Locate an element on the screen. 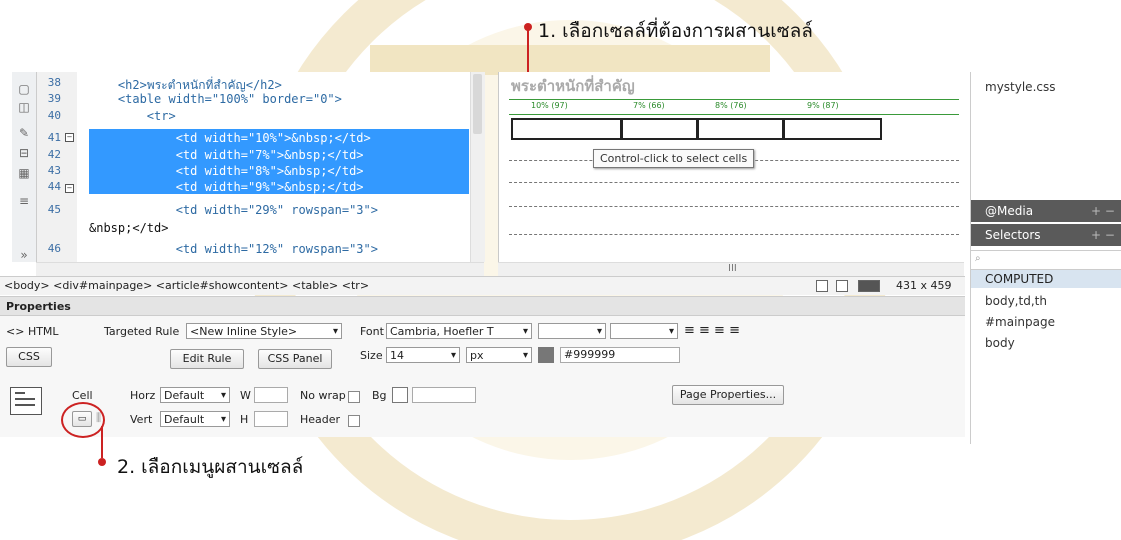  color-swatch is located at coordinates (546, 355).